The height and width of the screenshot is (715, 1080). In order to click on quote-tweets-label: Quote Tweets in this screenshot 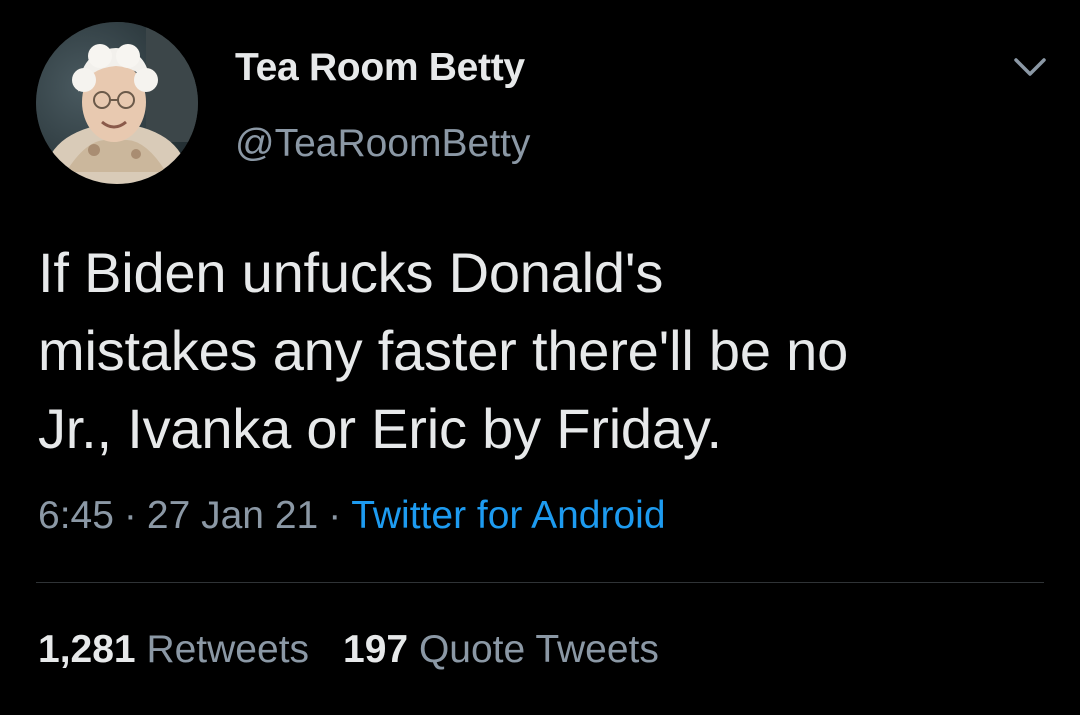, I will do `click(538, 649)`.